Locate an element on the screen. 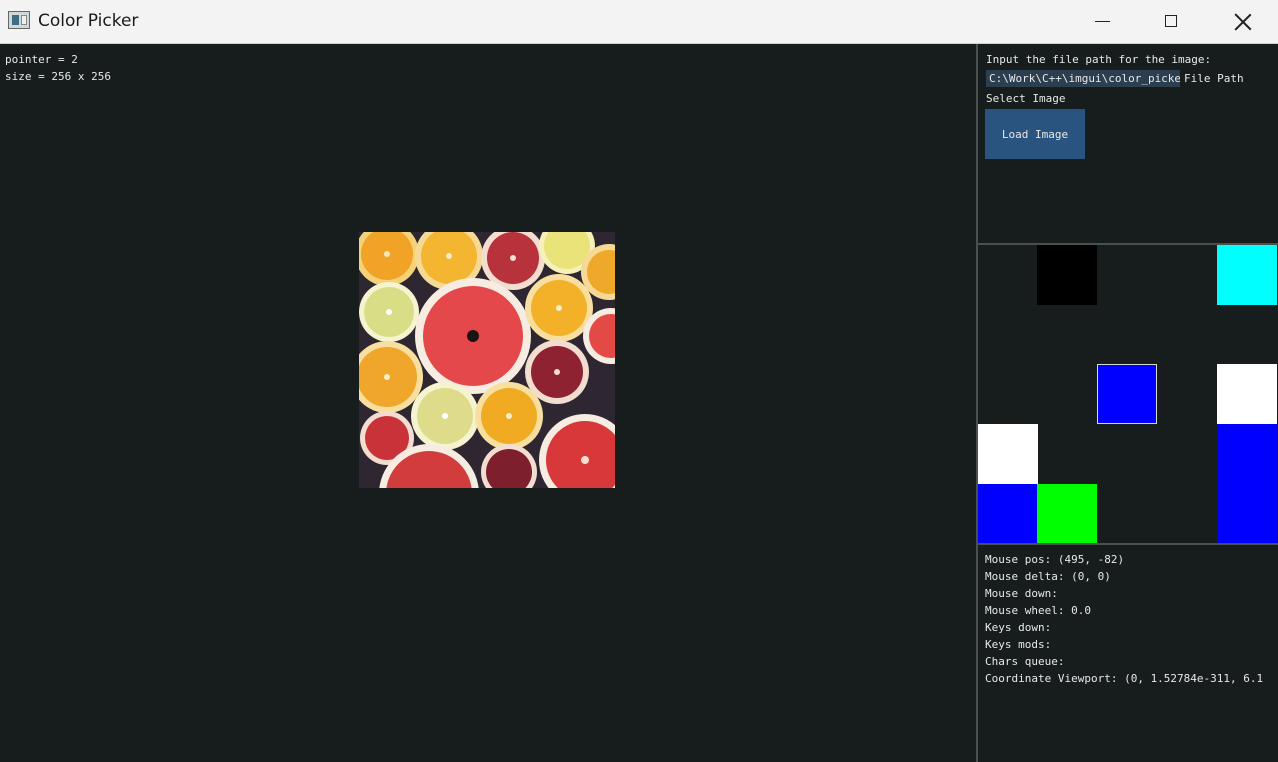 Image resolution: width=1278 pixels, height=762 pixels. close-button is located at coordinates (1243, 22).